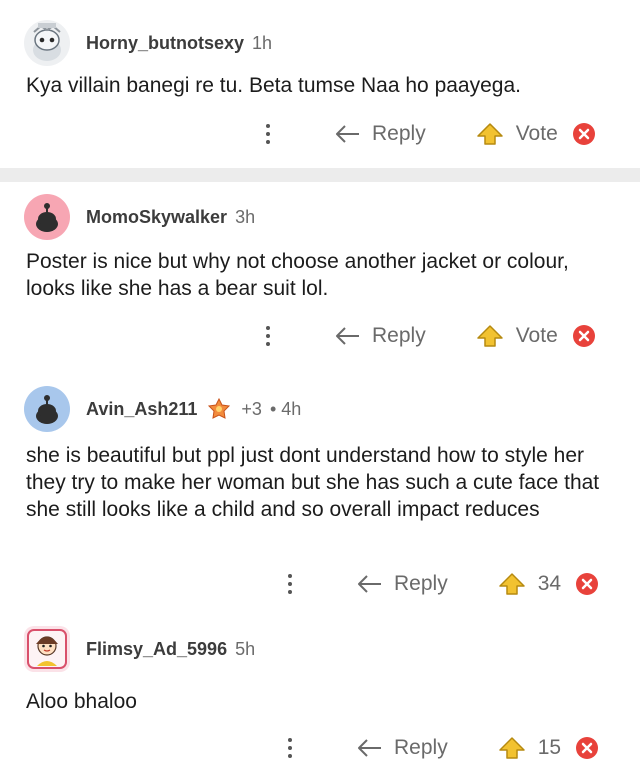 The height and width of the screenshot is (780, 640). I want to click on username: Avin_Ash211, so click(141, 409).